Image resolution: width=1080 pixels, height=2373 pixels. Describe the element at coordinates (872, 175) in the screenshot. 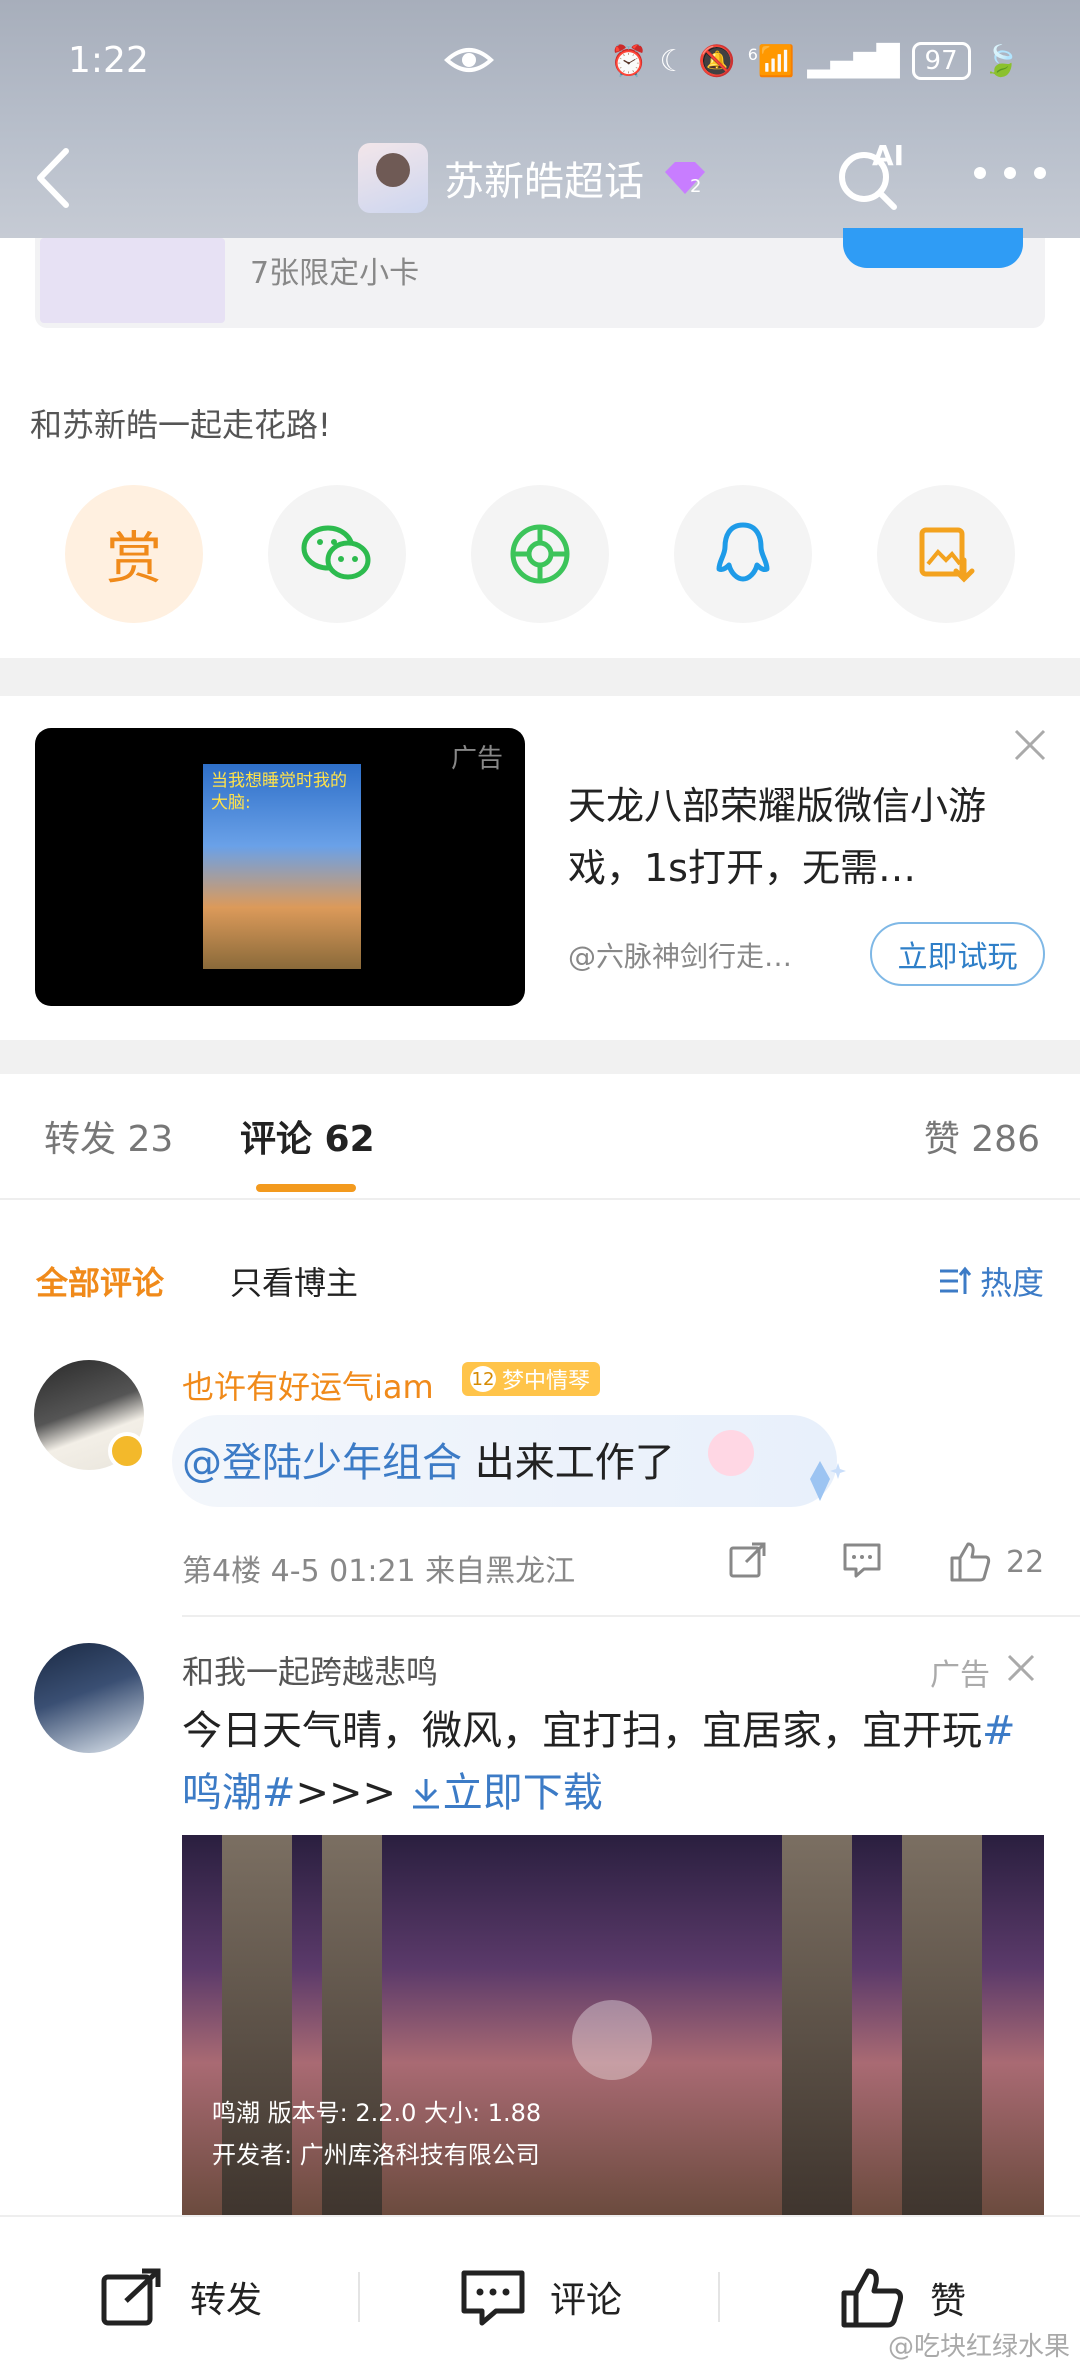

I see `ai-search-icon: AI` at that location.